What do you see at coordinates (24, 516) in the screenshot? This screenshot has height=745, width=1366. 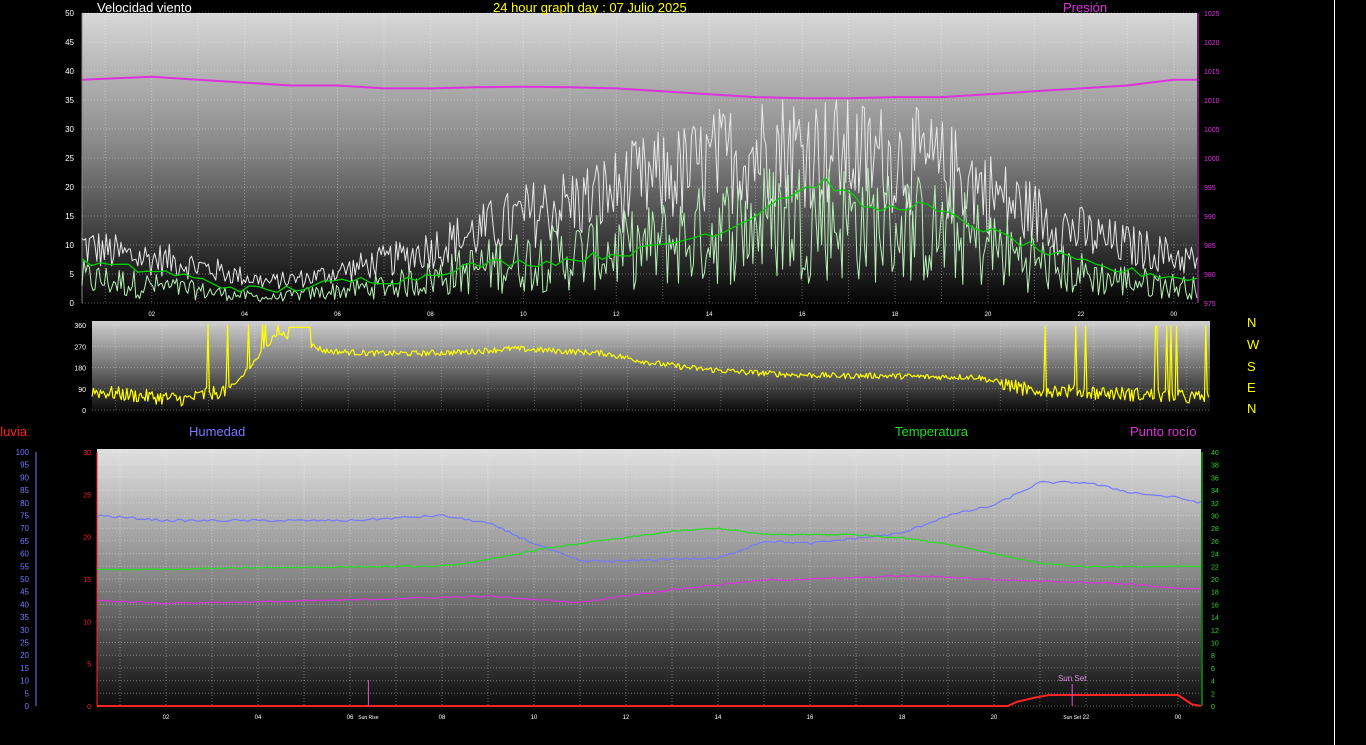 I see `humidity-axis-tick: 75` at bounding box center [24, 516].